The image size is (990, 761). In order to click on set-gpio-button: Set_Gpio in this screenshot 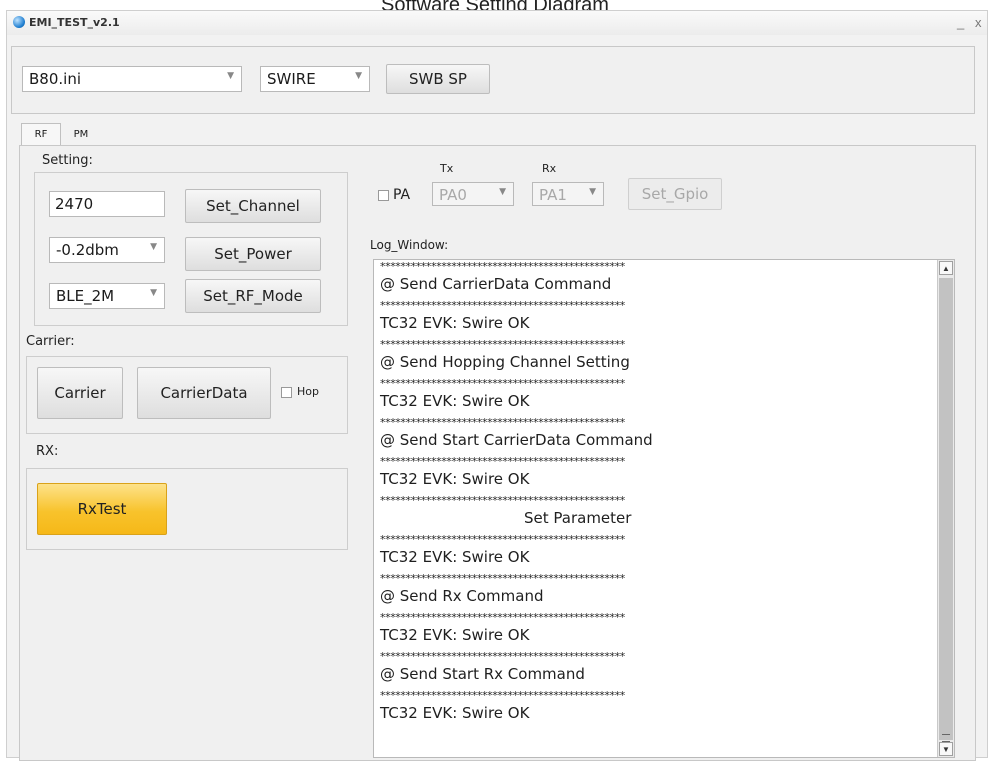, I will do `click(675, 194)`.